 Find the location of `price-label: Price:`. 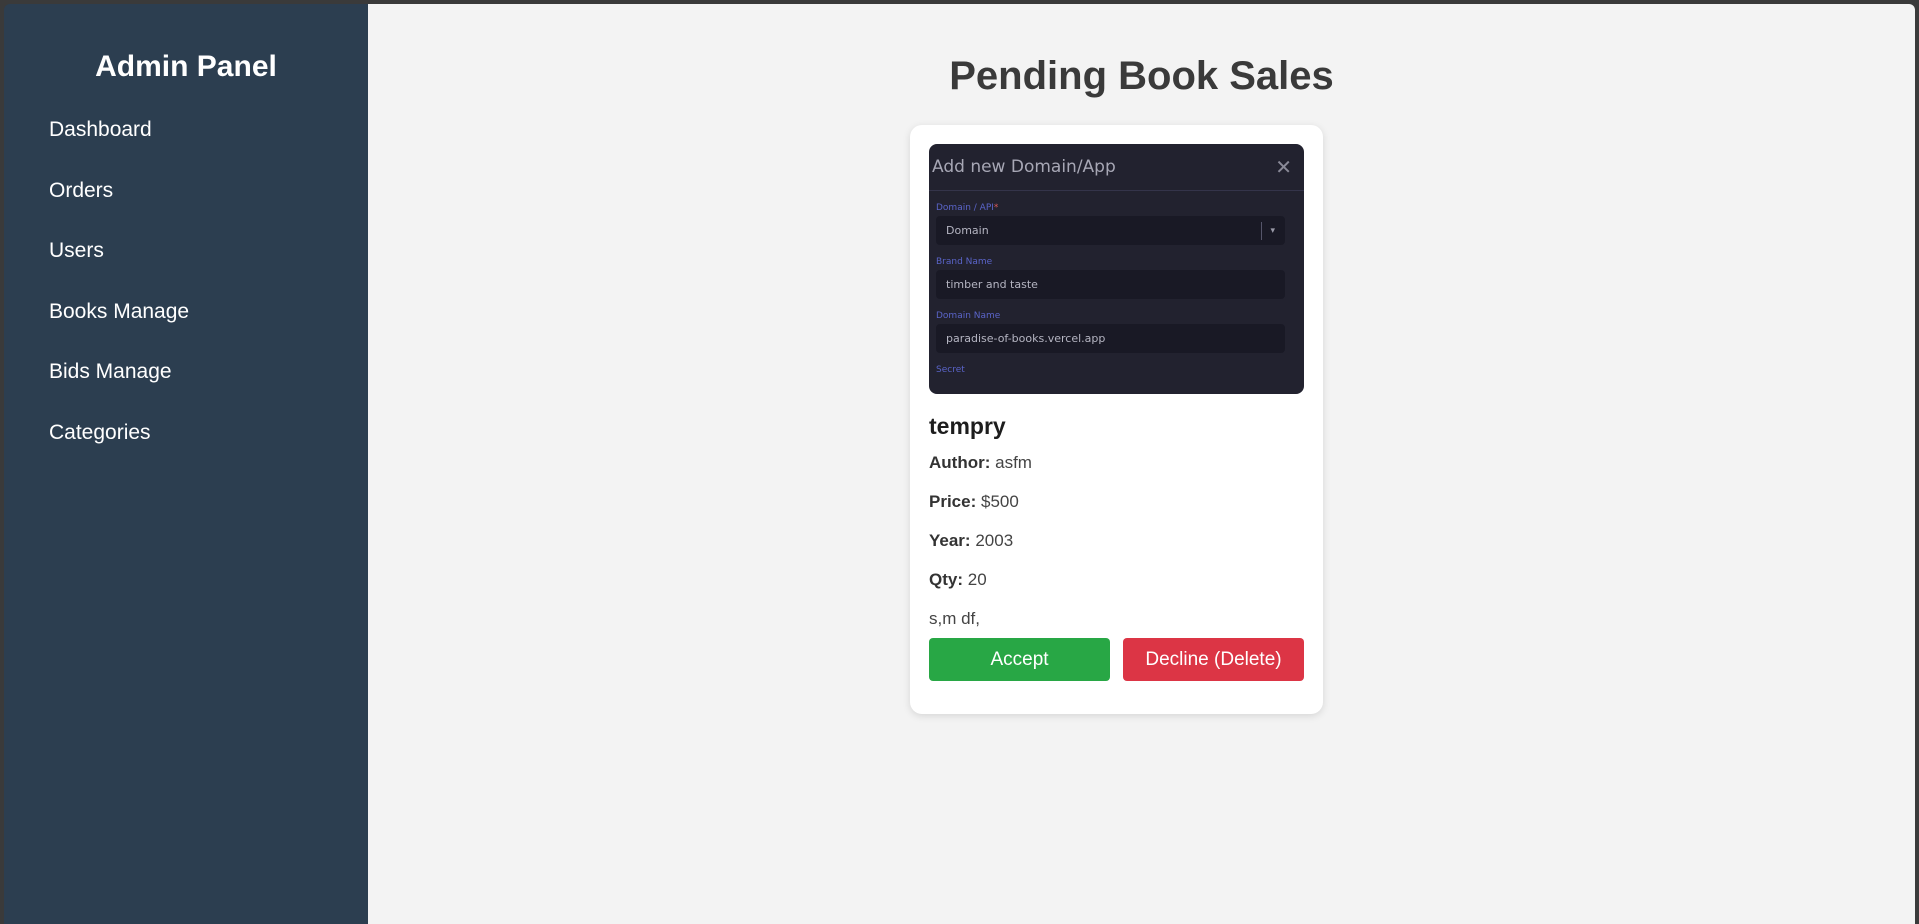

price-label: Price: is located at coordinates (953, 501).